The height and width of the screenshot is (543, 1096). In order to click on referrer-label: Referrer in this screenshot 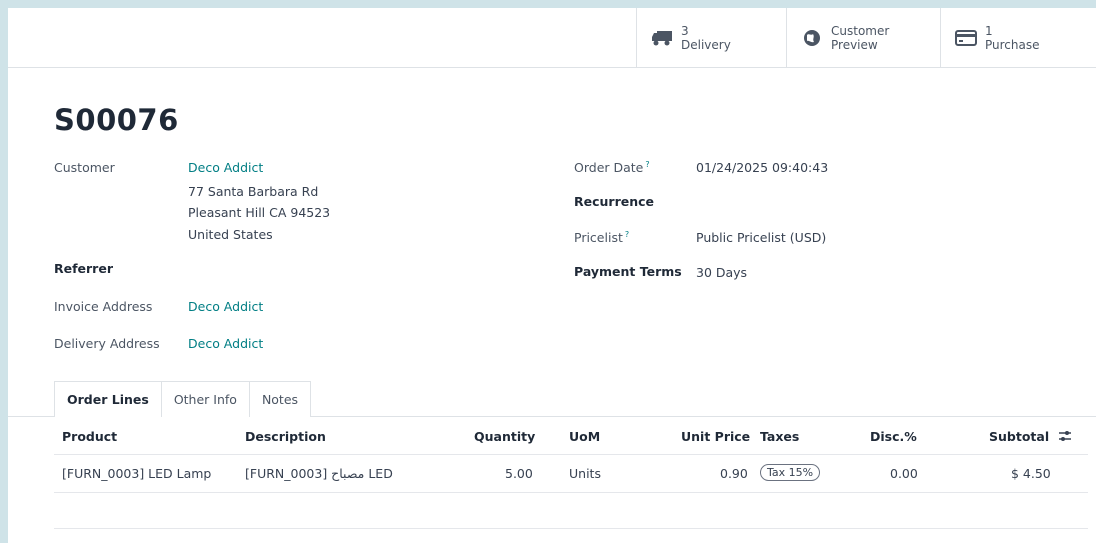, I will do `click(83, 268)`.